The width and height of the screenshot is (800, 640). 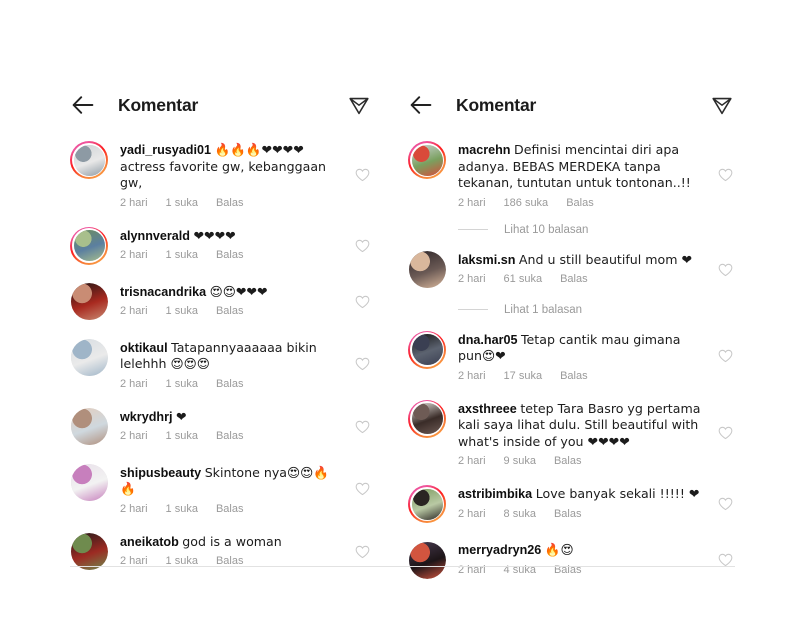 I want to click on view-replies-row: Lihat 10 balasan, so click(x=596, y=230).